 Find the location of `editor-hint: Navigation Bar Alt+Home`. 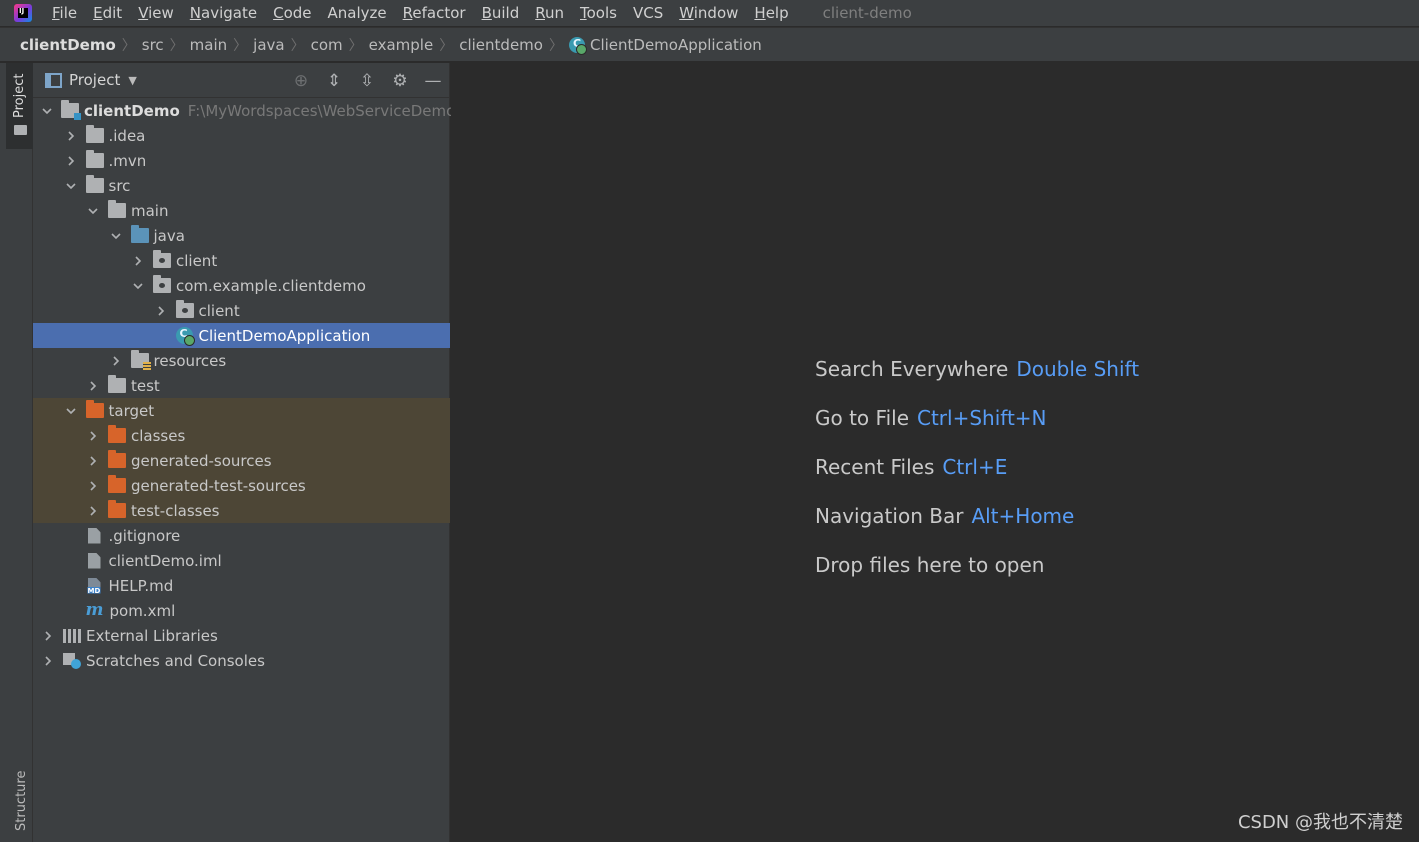

editor-hint: Navigation Bar Alt+Home is located at coordinates (944, 516).